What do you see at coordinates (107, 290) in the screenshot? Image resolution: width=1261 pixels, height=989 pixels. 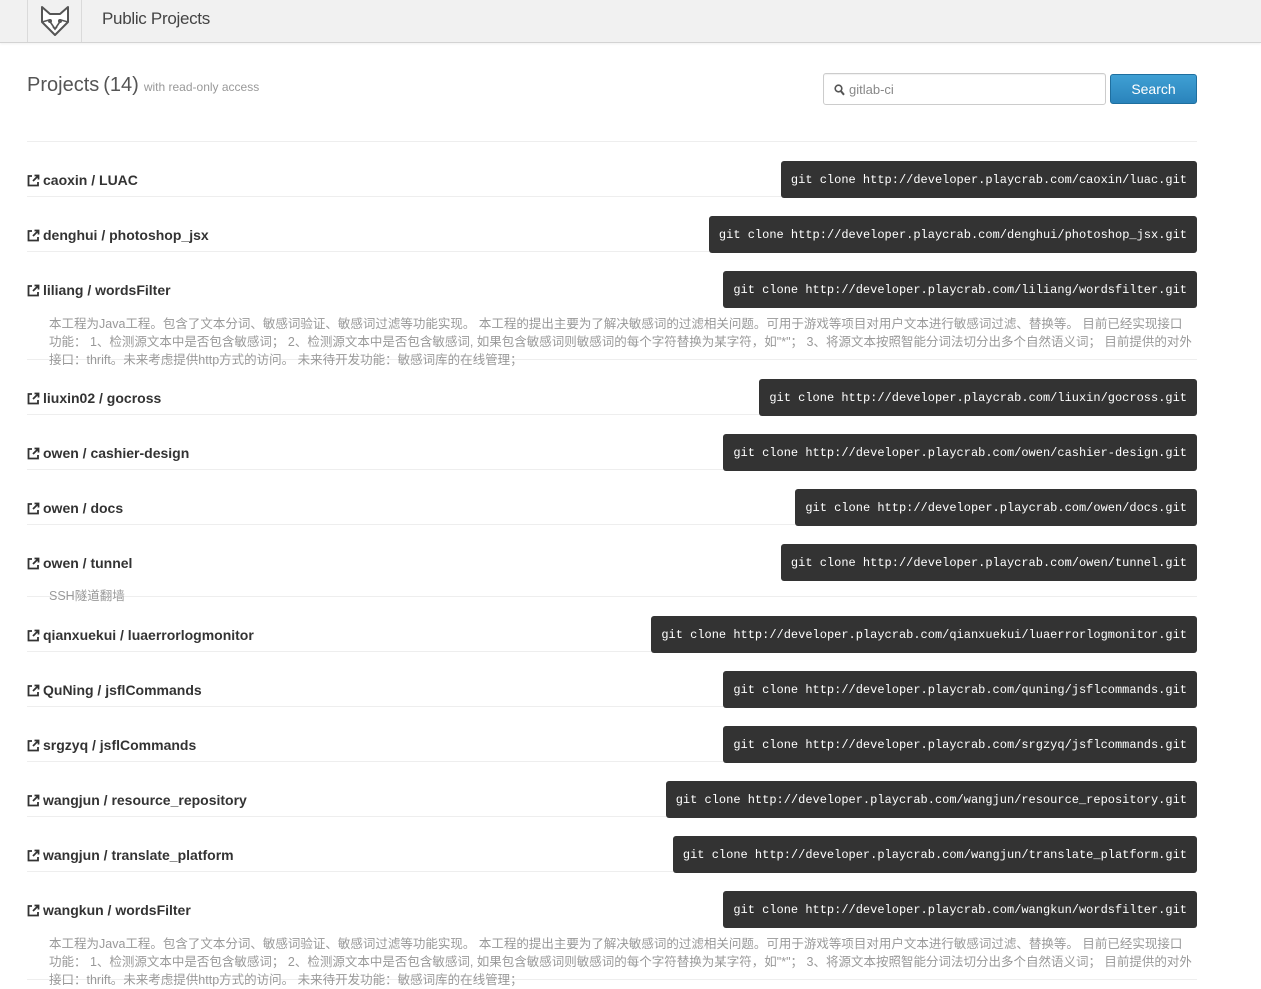 I see `project-name: liliang / wordsFilter` at bounding box center [107, 290].